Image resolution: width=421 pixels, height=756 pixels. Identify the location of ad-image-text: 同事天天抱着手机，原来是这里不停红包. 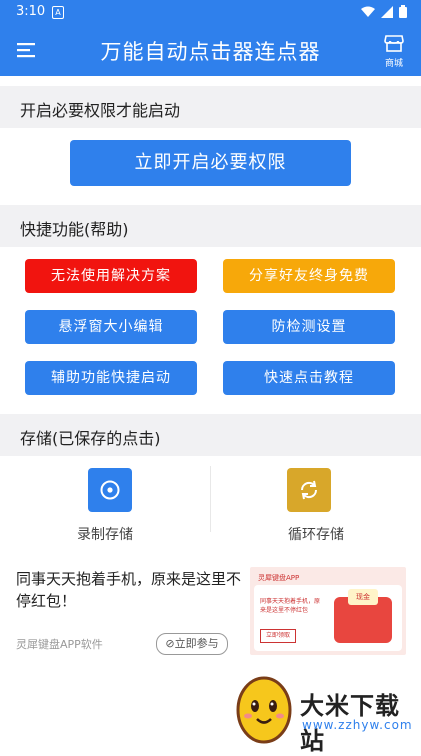
(290, 606).